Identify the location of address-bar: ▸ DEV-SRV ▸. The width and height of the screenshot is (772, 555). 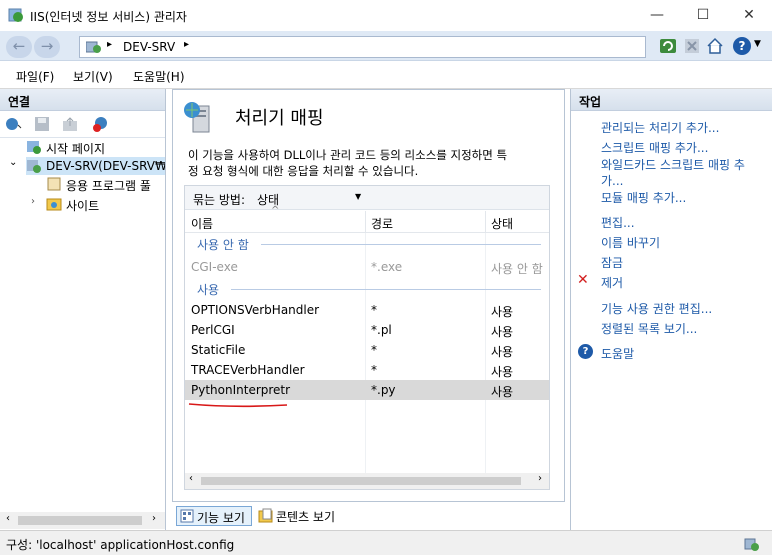
(362, 47).